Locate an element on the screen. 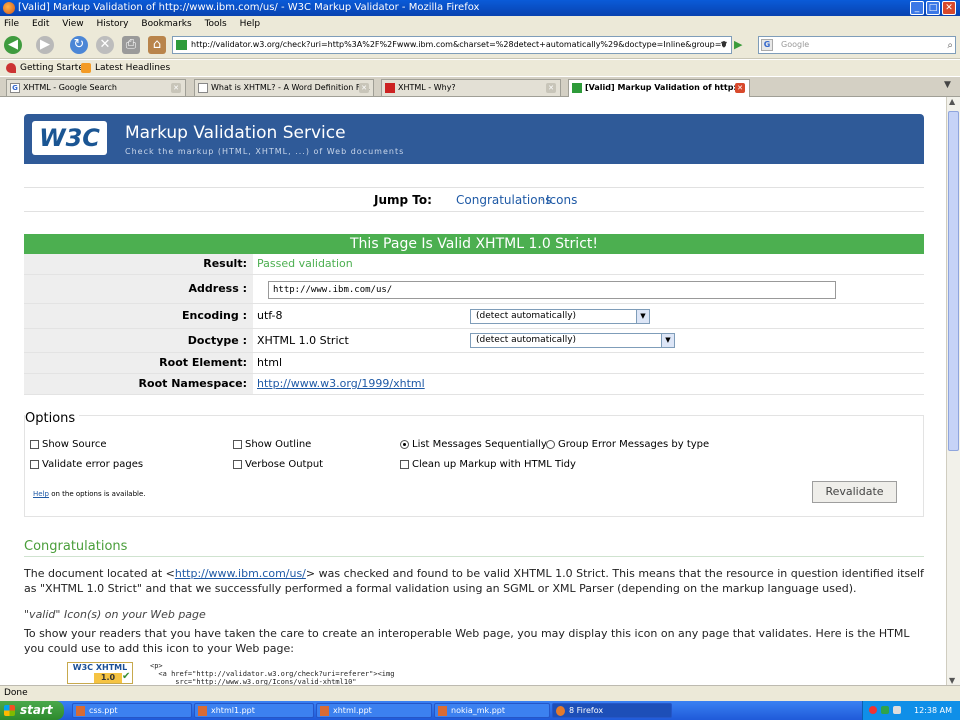 This screenshot has width=960, height=720. task-nokia-ppt: nokia_mk.ppt is located at coordinates (492, 710).